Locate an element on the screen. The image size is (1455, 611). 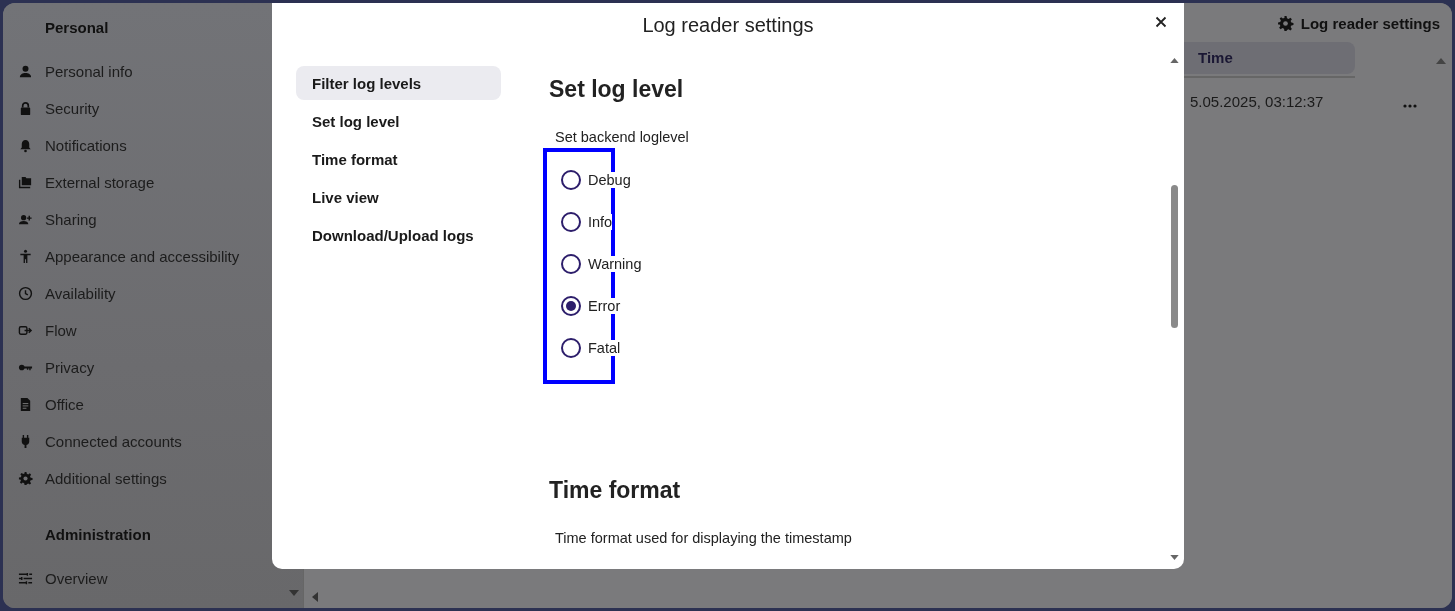
table-cell: 5.05.2025, 03:12:37 is located at coordinates (1257, 101).